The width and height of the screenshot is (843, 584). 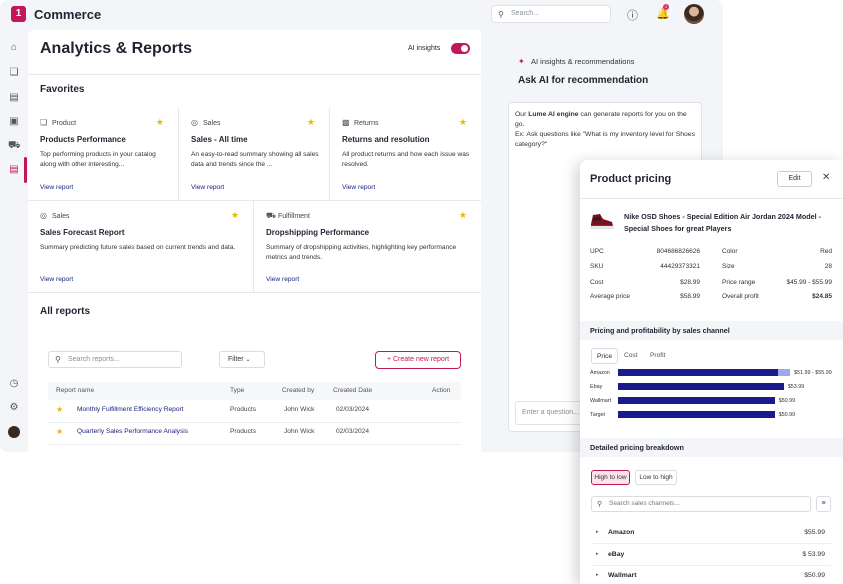 I want to click on channel-row: ▸ Amazon $55.99, so click(x=711, y=533).